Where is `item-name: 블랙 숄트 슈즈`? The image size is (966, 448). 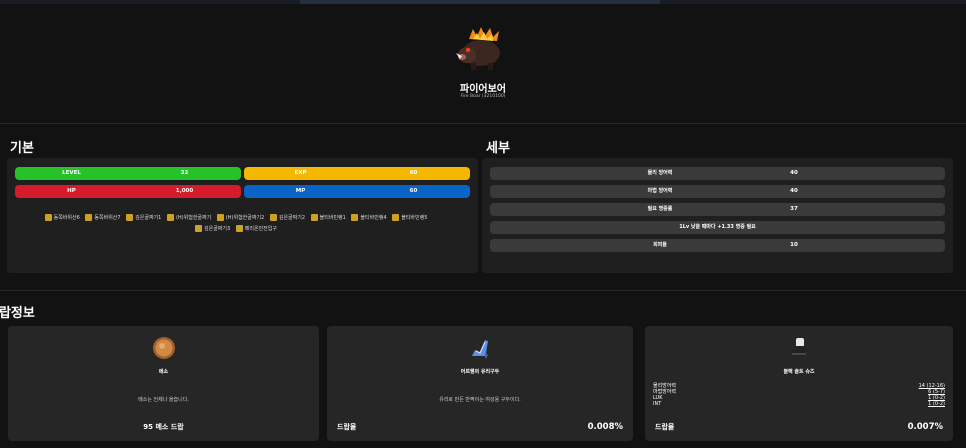 item-name: 블랙 숄트 슈즈 is located at coordinates (799, 372).